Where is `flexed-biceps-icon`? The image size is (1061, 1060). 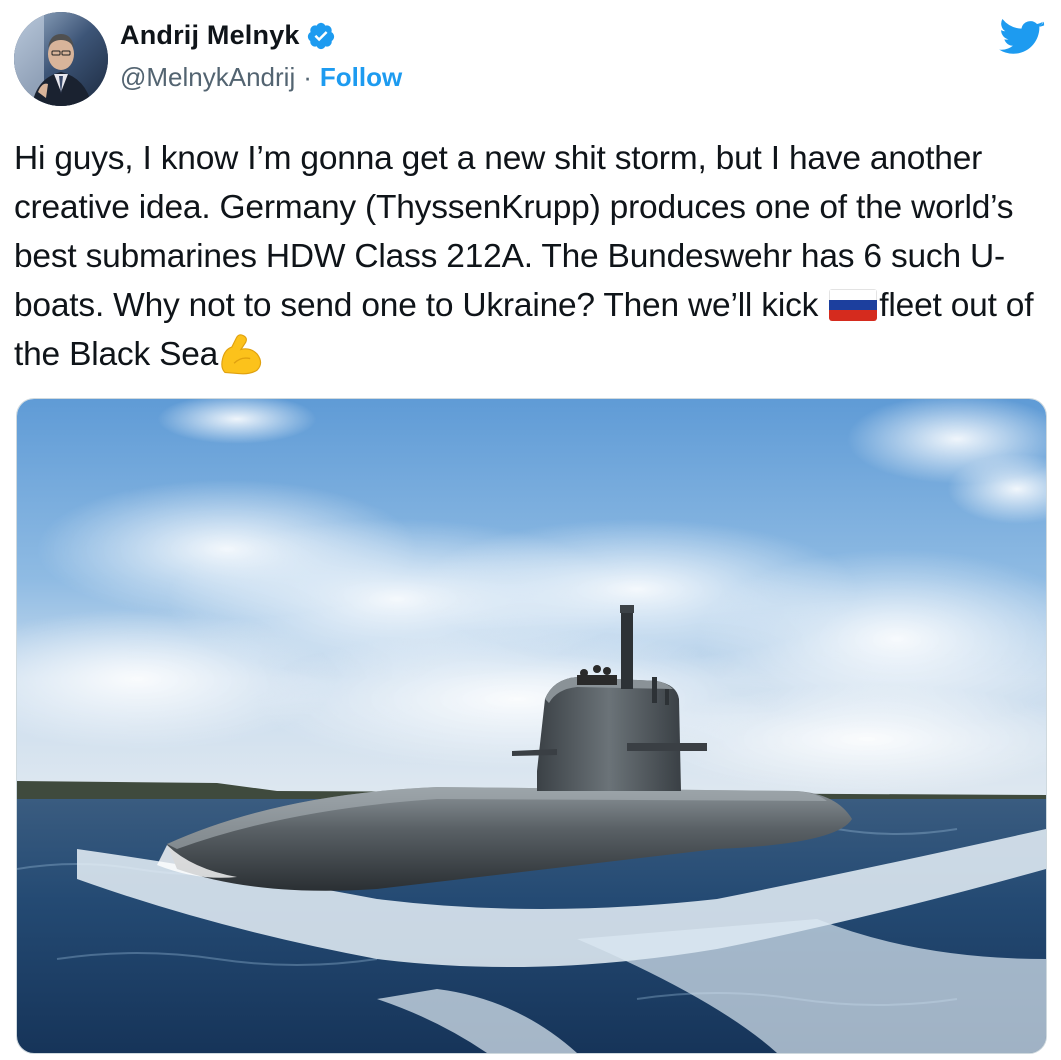
flexed-biceps-icon is located at coordinates (241, 354).